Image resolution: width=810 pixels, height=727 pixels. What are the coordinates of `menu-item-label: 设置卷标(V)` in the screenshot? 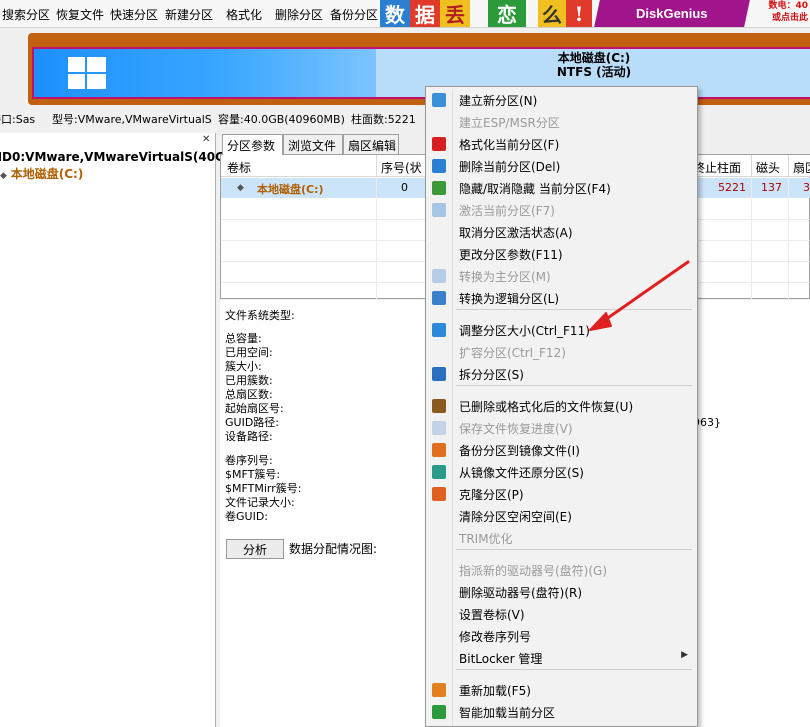 It's located at (492, 615).